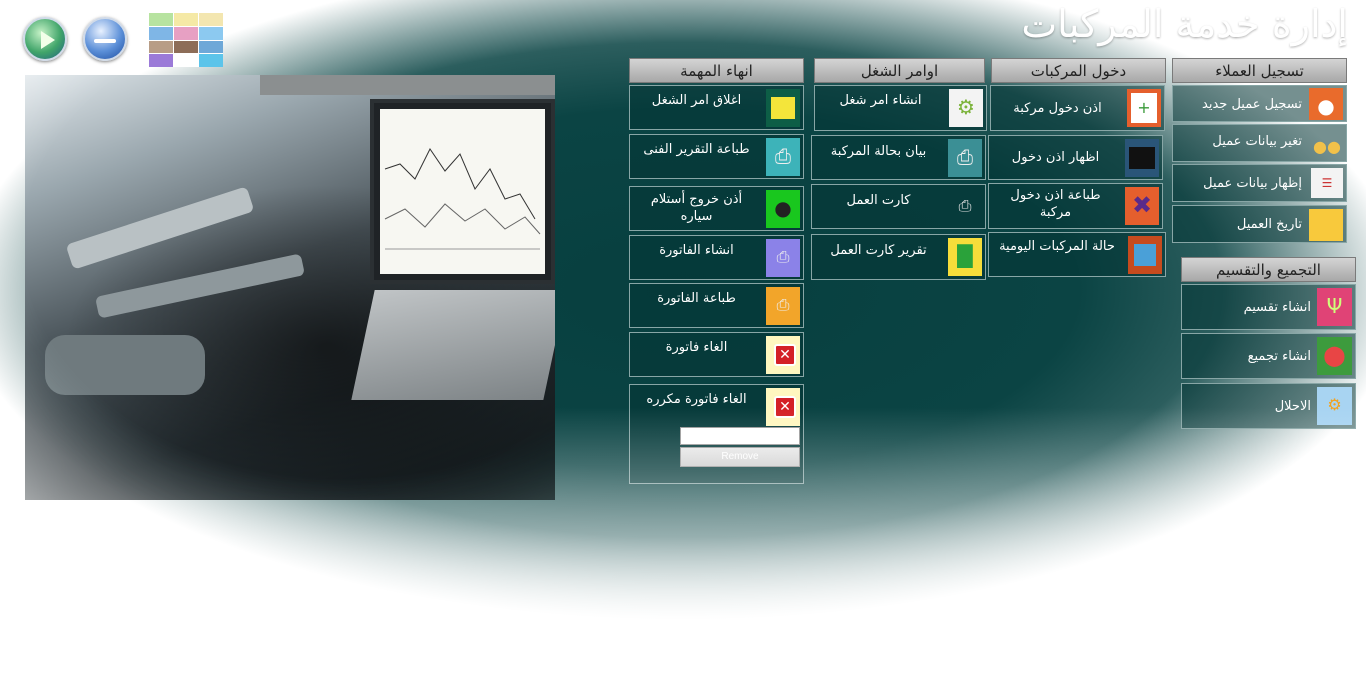 This screenshot has height=679, width=1366. I want to click on create-work-order-button: ⚙ انشاء امر شغل, so click(900, 108).